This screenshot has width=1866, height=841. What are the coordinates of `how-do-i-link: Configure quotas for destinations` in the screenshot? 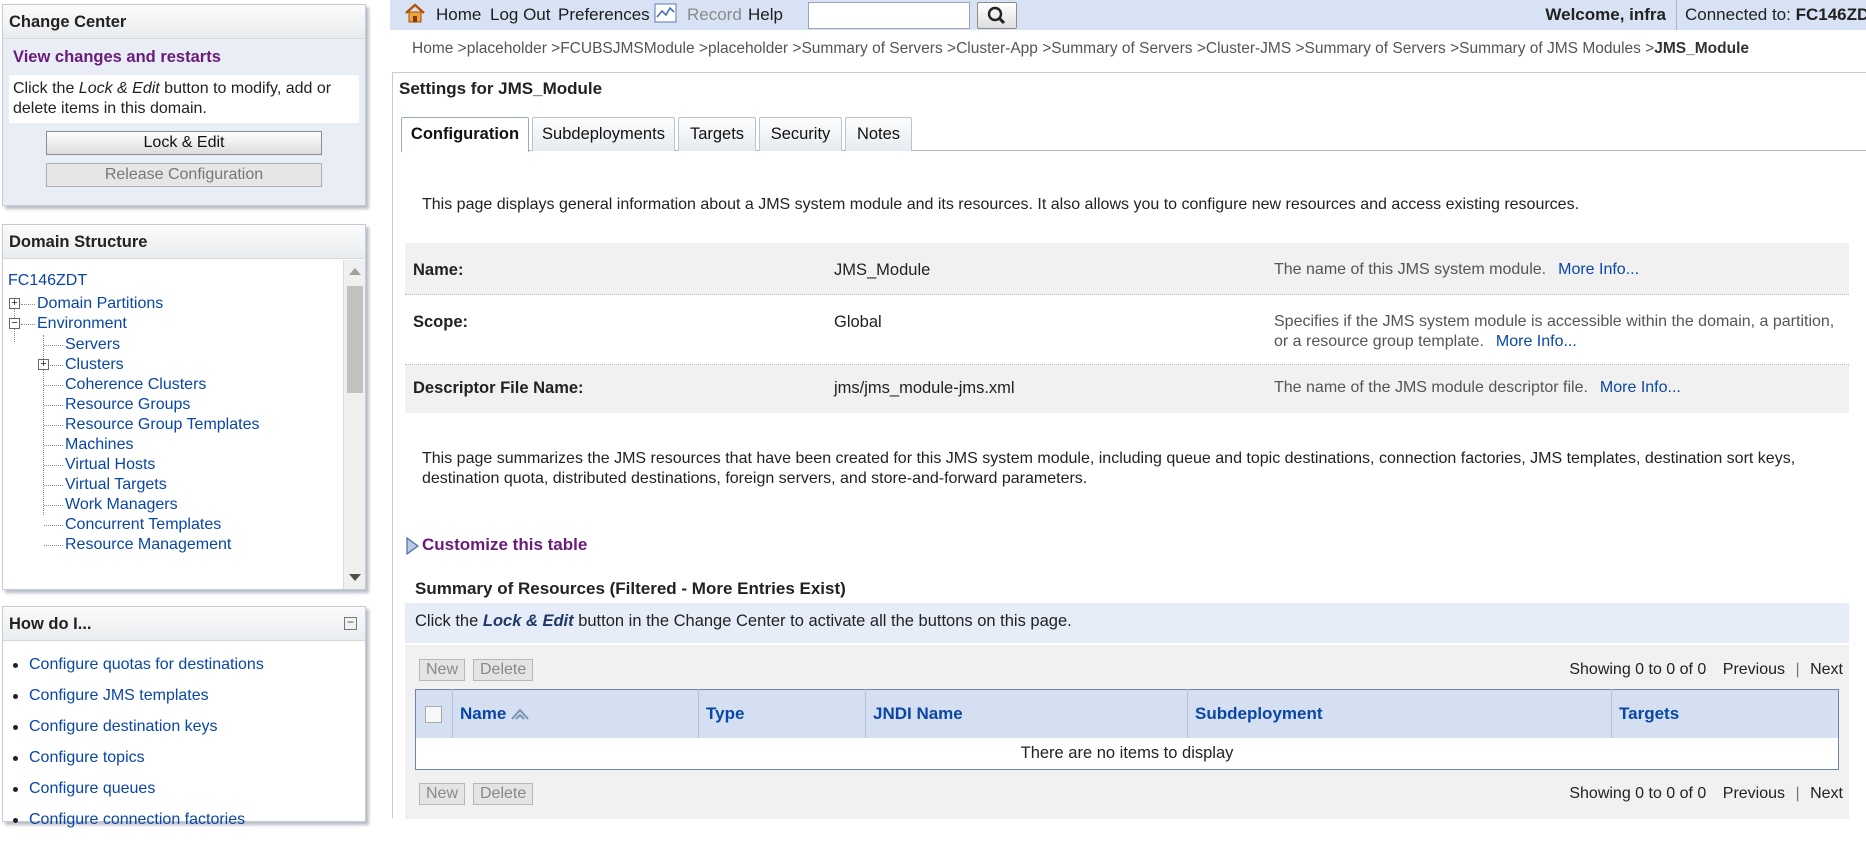 It's located at (146, 664).